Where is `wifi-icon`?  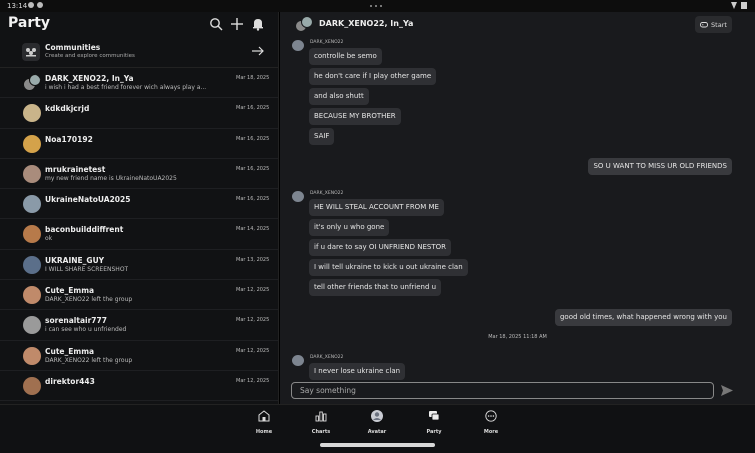 wifi-icon is located at coordinates (734, 5).